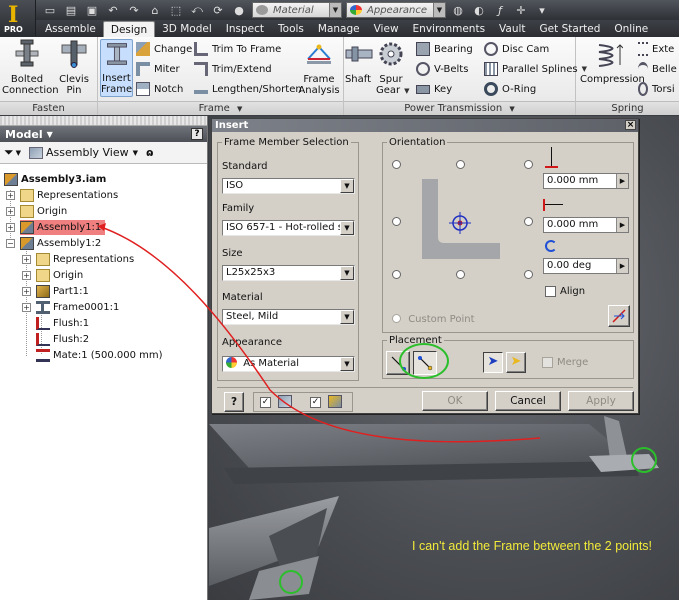 This screenshot has height=600, width=679. I want to click on size-select: L25x25x3 ▼, so click(288, 273).